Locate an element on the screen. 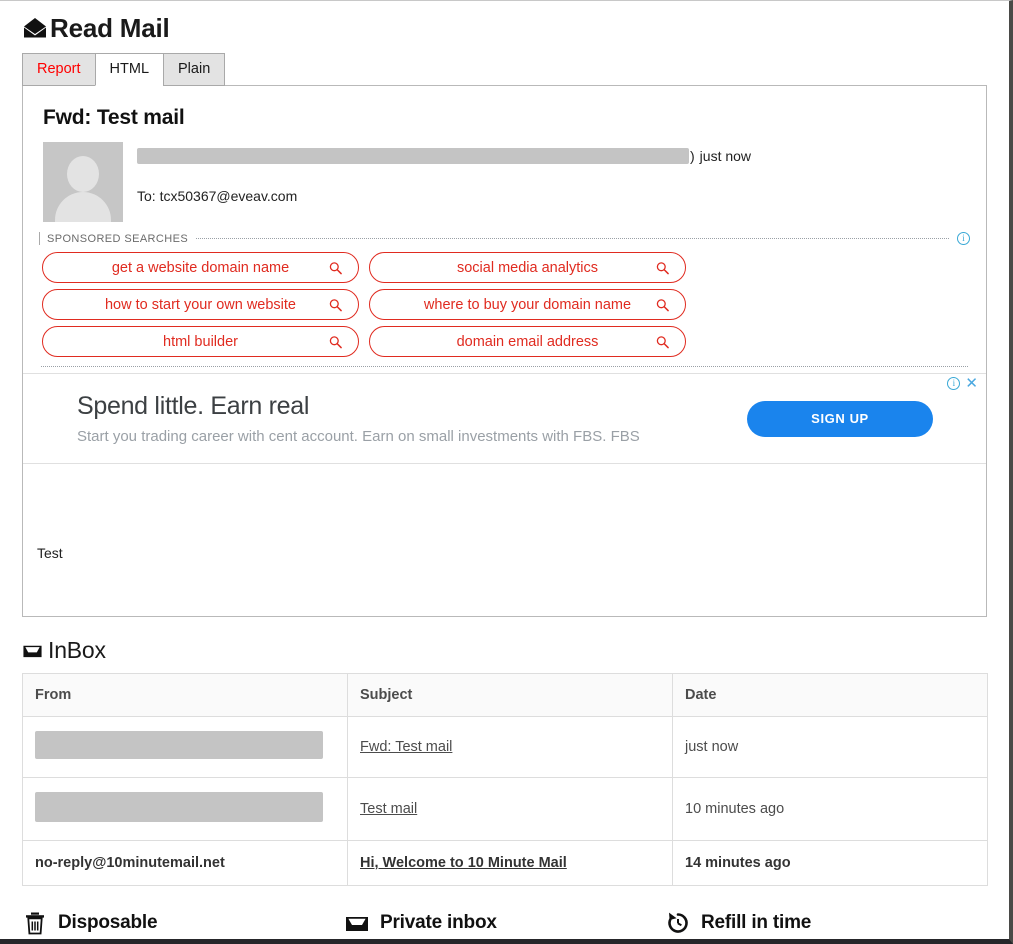  table-row: Fwd: Test mail just now is located at coordinates (505, 747).